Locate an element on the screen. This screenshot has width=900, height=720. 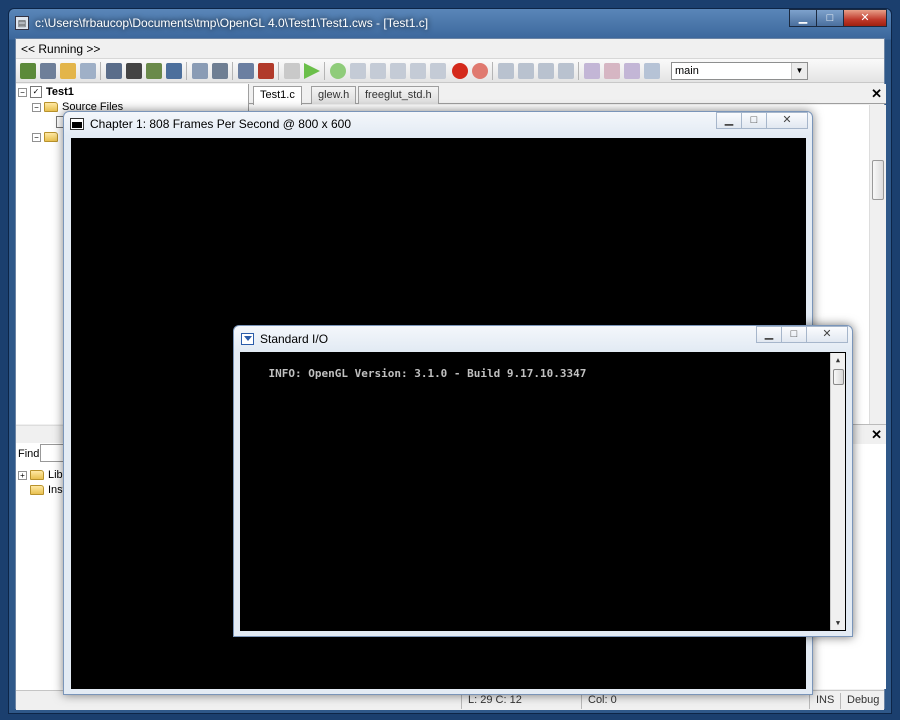
compile-run-icon is located at coordinates (246, 71).